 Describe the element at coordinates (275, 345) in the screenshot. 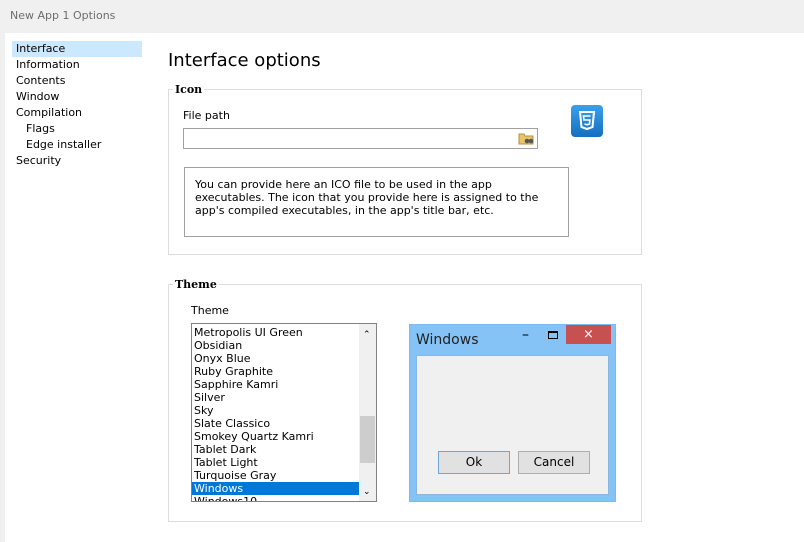

I see `theme-list-item: Obsidian` at that location.